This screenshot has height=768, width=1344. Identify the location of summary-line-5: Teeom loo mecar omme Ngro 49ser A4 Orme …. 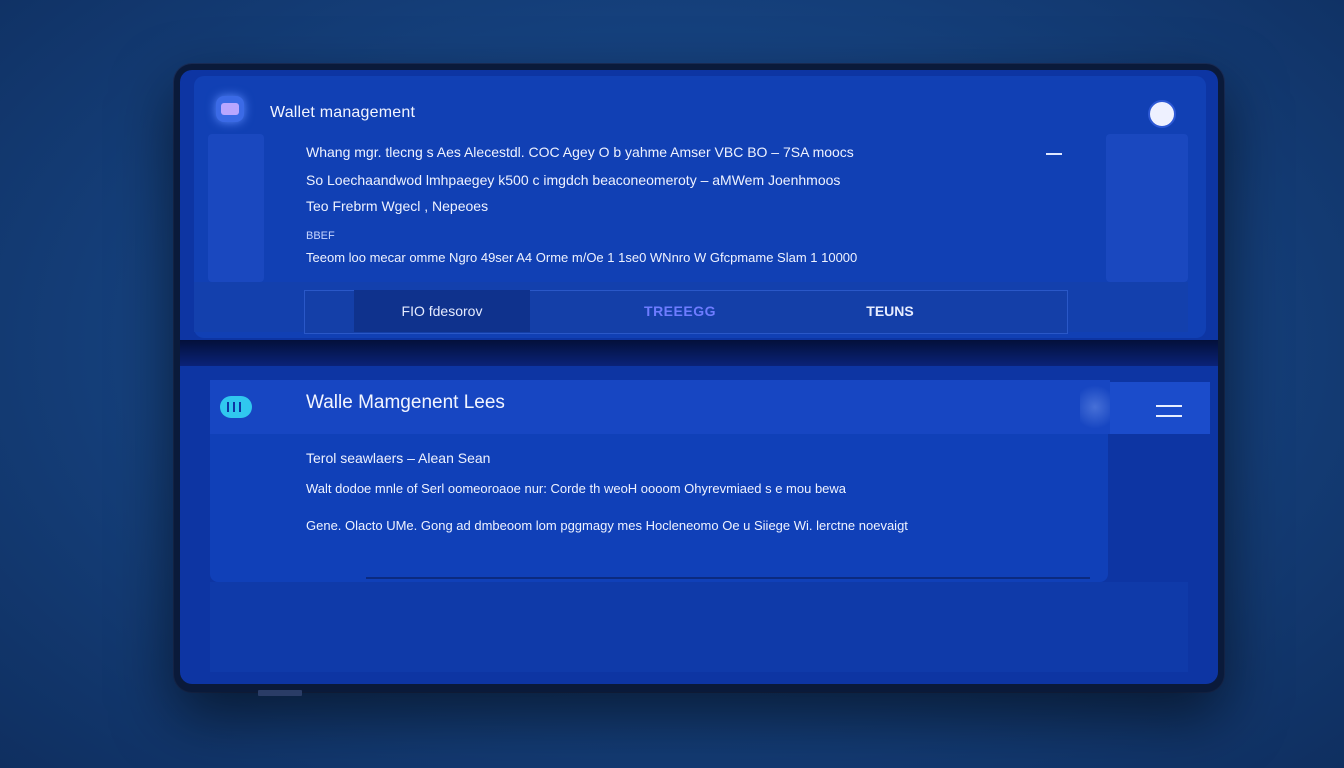
(582, 257).